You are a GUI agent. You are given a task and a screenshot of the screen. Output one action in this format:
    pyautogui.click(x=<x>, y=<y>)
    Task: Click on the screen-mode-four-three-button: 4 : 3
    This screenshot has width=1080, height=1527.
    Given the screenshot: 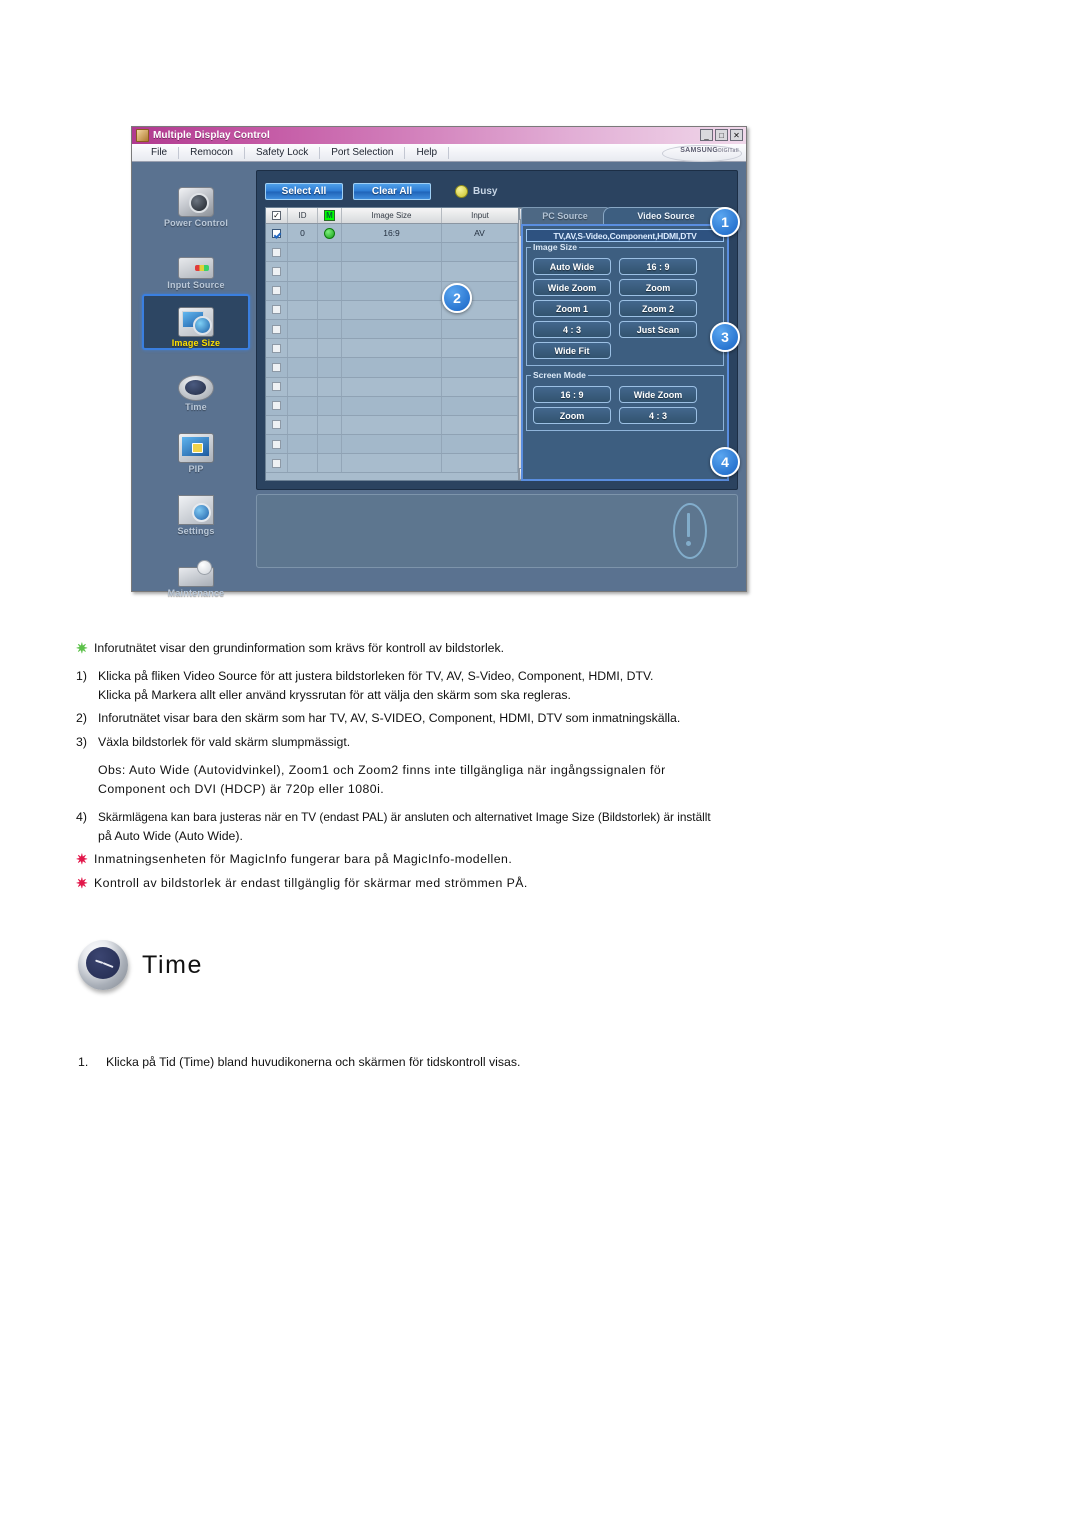 What is the action you would take?
    pyautogui.click(x=658, y=415)
    